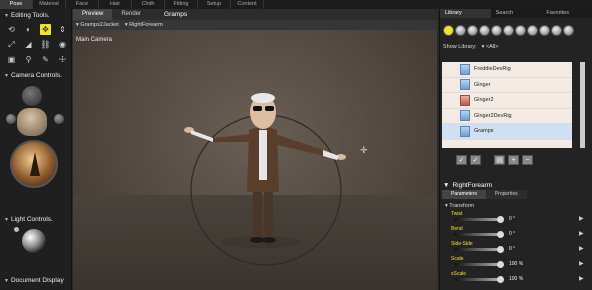  I want to click on library-scrollbar, so click(582, 105).